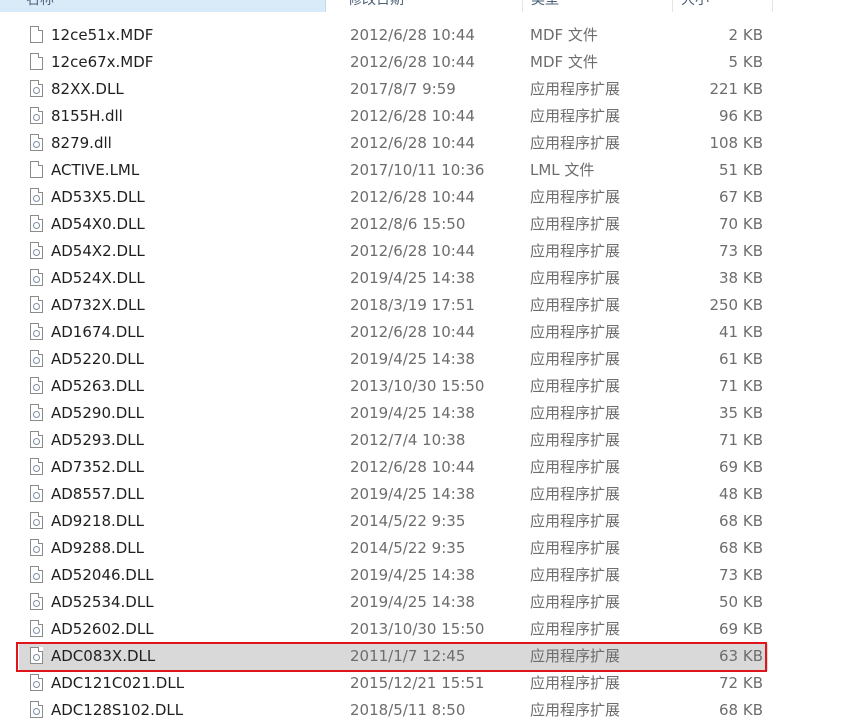 Image resolution: width=867 pixels, height=724 pixels. What do you see at coordinates (433, 116) in the screenshot?
I see `file-row: 8155H.dll 2012/6/28 10:44 应用程序扩展 96 KB` at bounding box center [433, 116].